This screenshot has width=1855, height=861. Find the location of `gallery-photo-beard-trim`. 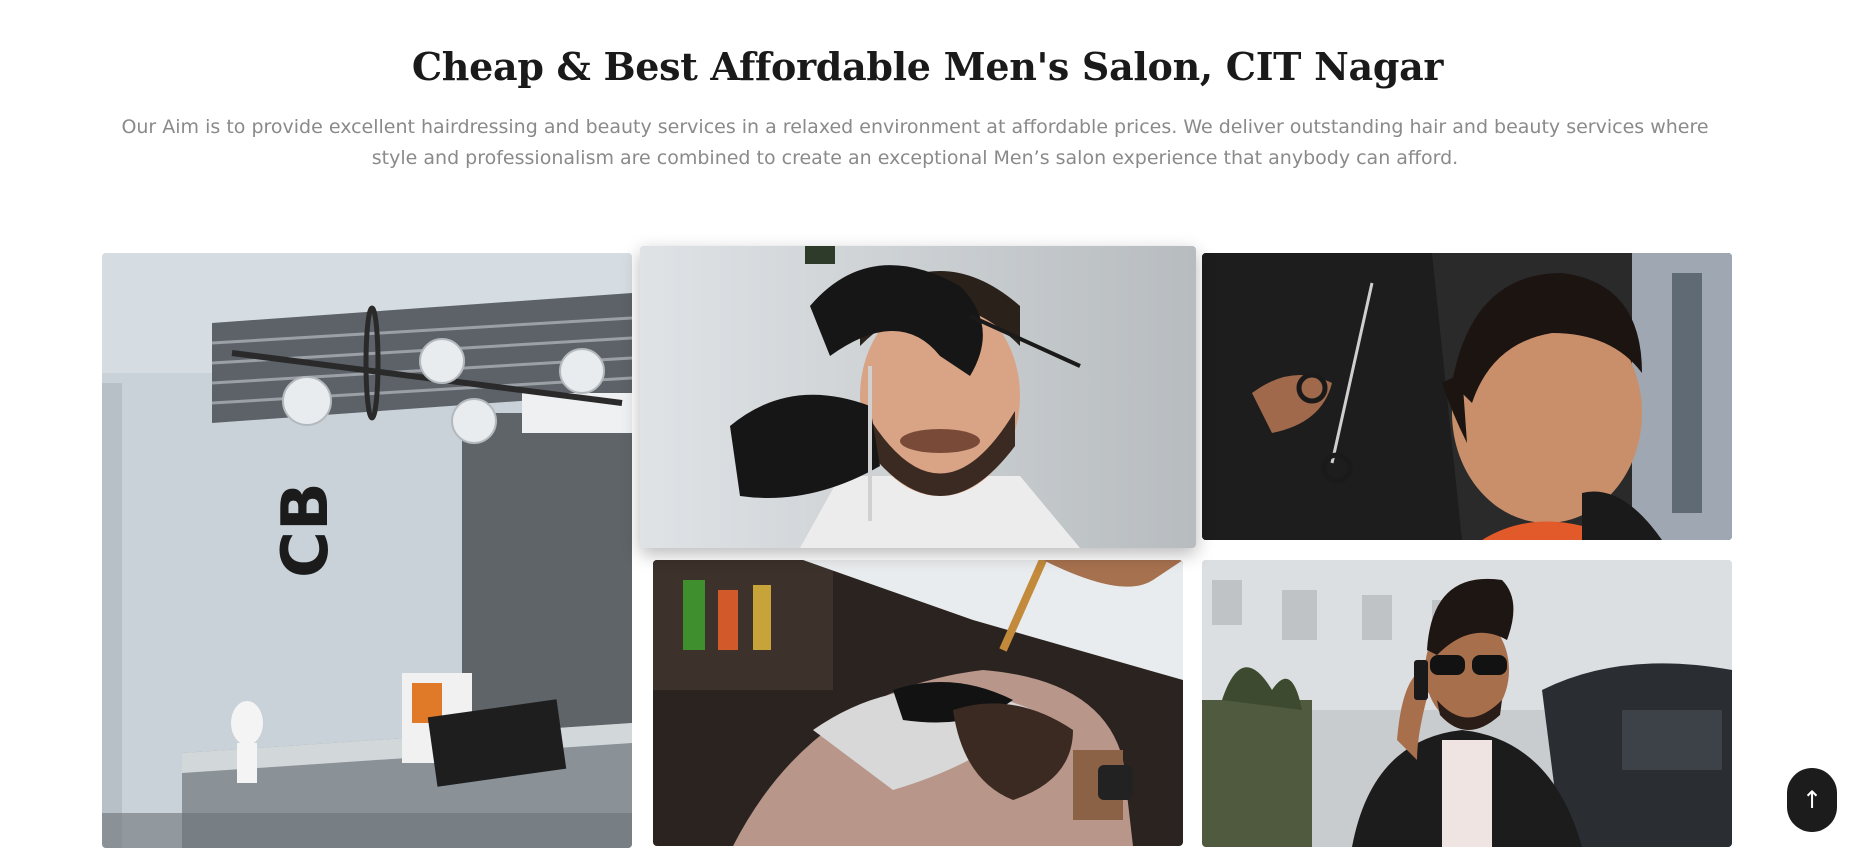

gallery-photo-beard-trim is located at coordinates (918, 397).